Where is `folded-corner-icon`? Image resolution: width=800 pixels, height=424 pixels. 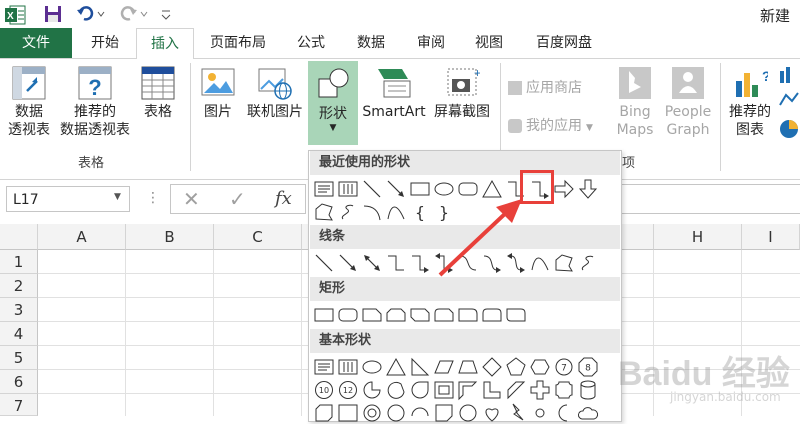
folded-corner-icon is located at coordinates (444, 413).